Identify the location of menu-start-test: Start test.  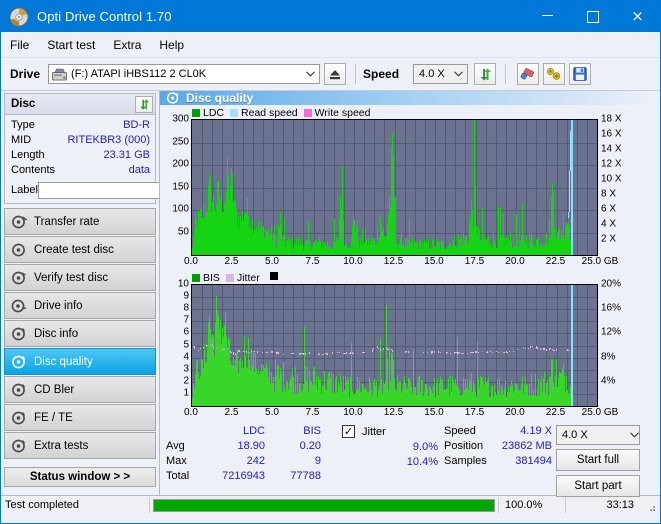
(71, 45).